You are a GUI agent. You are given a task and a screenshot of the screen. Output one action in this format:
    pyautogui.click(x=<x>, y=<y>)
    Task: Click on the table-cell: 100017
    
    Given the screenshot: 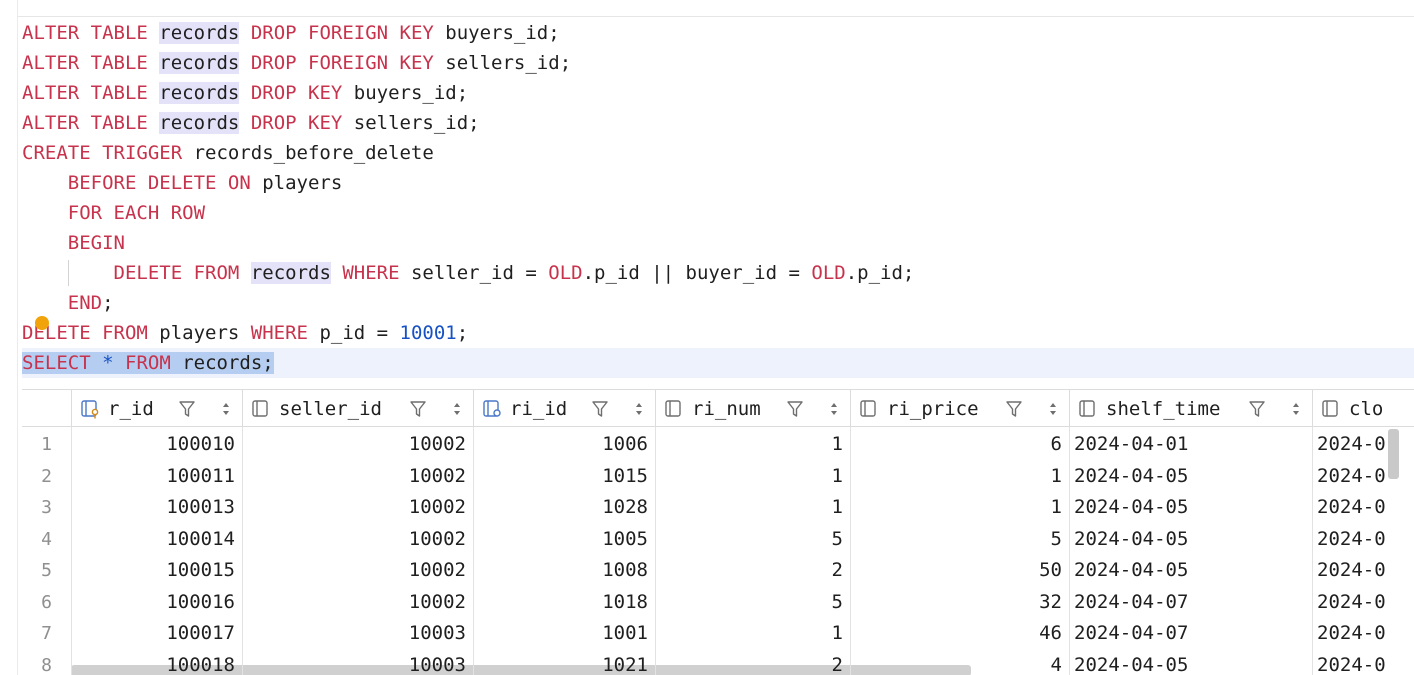 What is the action you would take?
    pyautogui.click(x=156, y=634)
    